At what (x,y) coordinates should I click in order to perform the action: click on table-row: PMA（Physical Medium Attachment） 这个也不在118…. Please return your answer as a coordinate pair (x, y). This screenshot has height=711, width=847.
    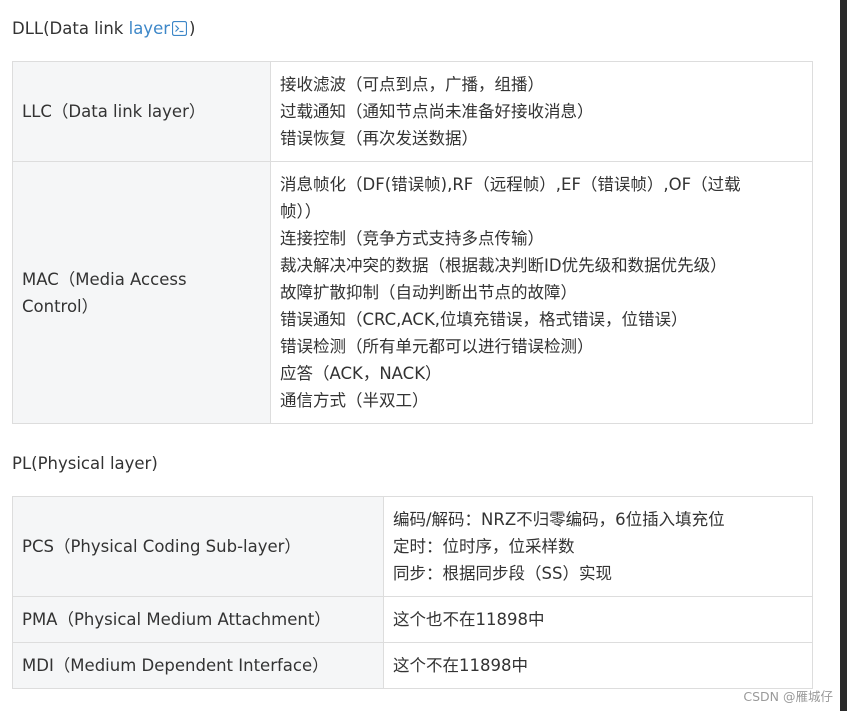
    Looking at the image, I should click on (412, 619).